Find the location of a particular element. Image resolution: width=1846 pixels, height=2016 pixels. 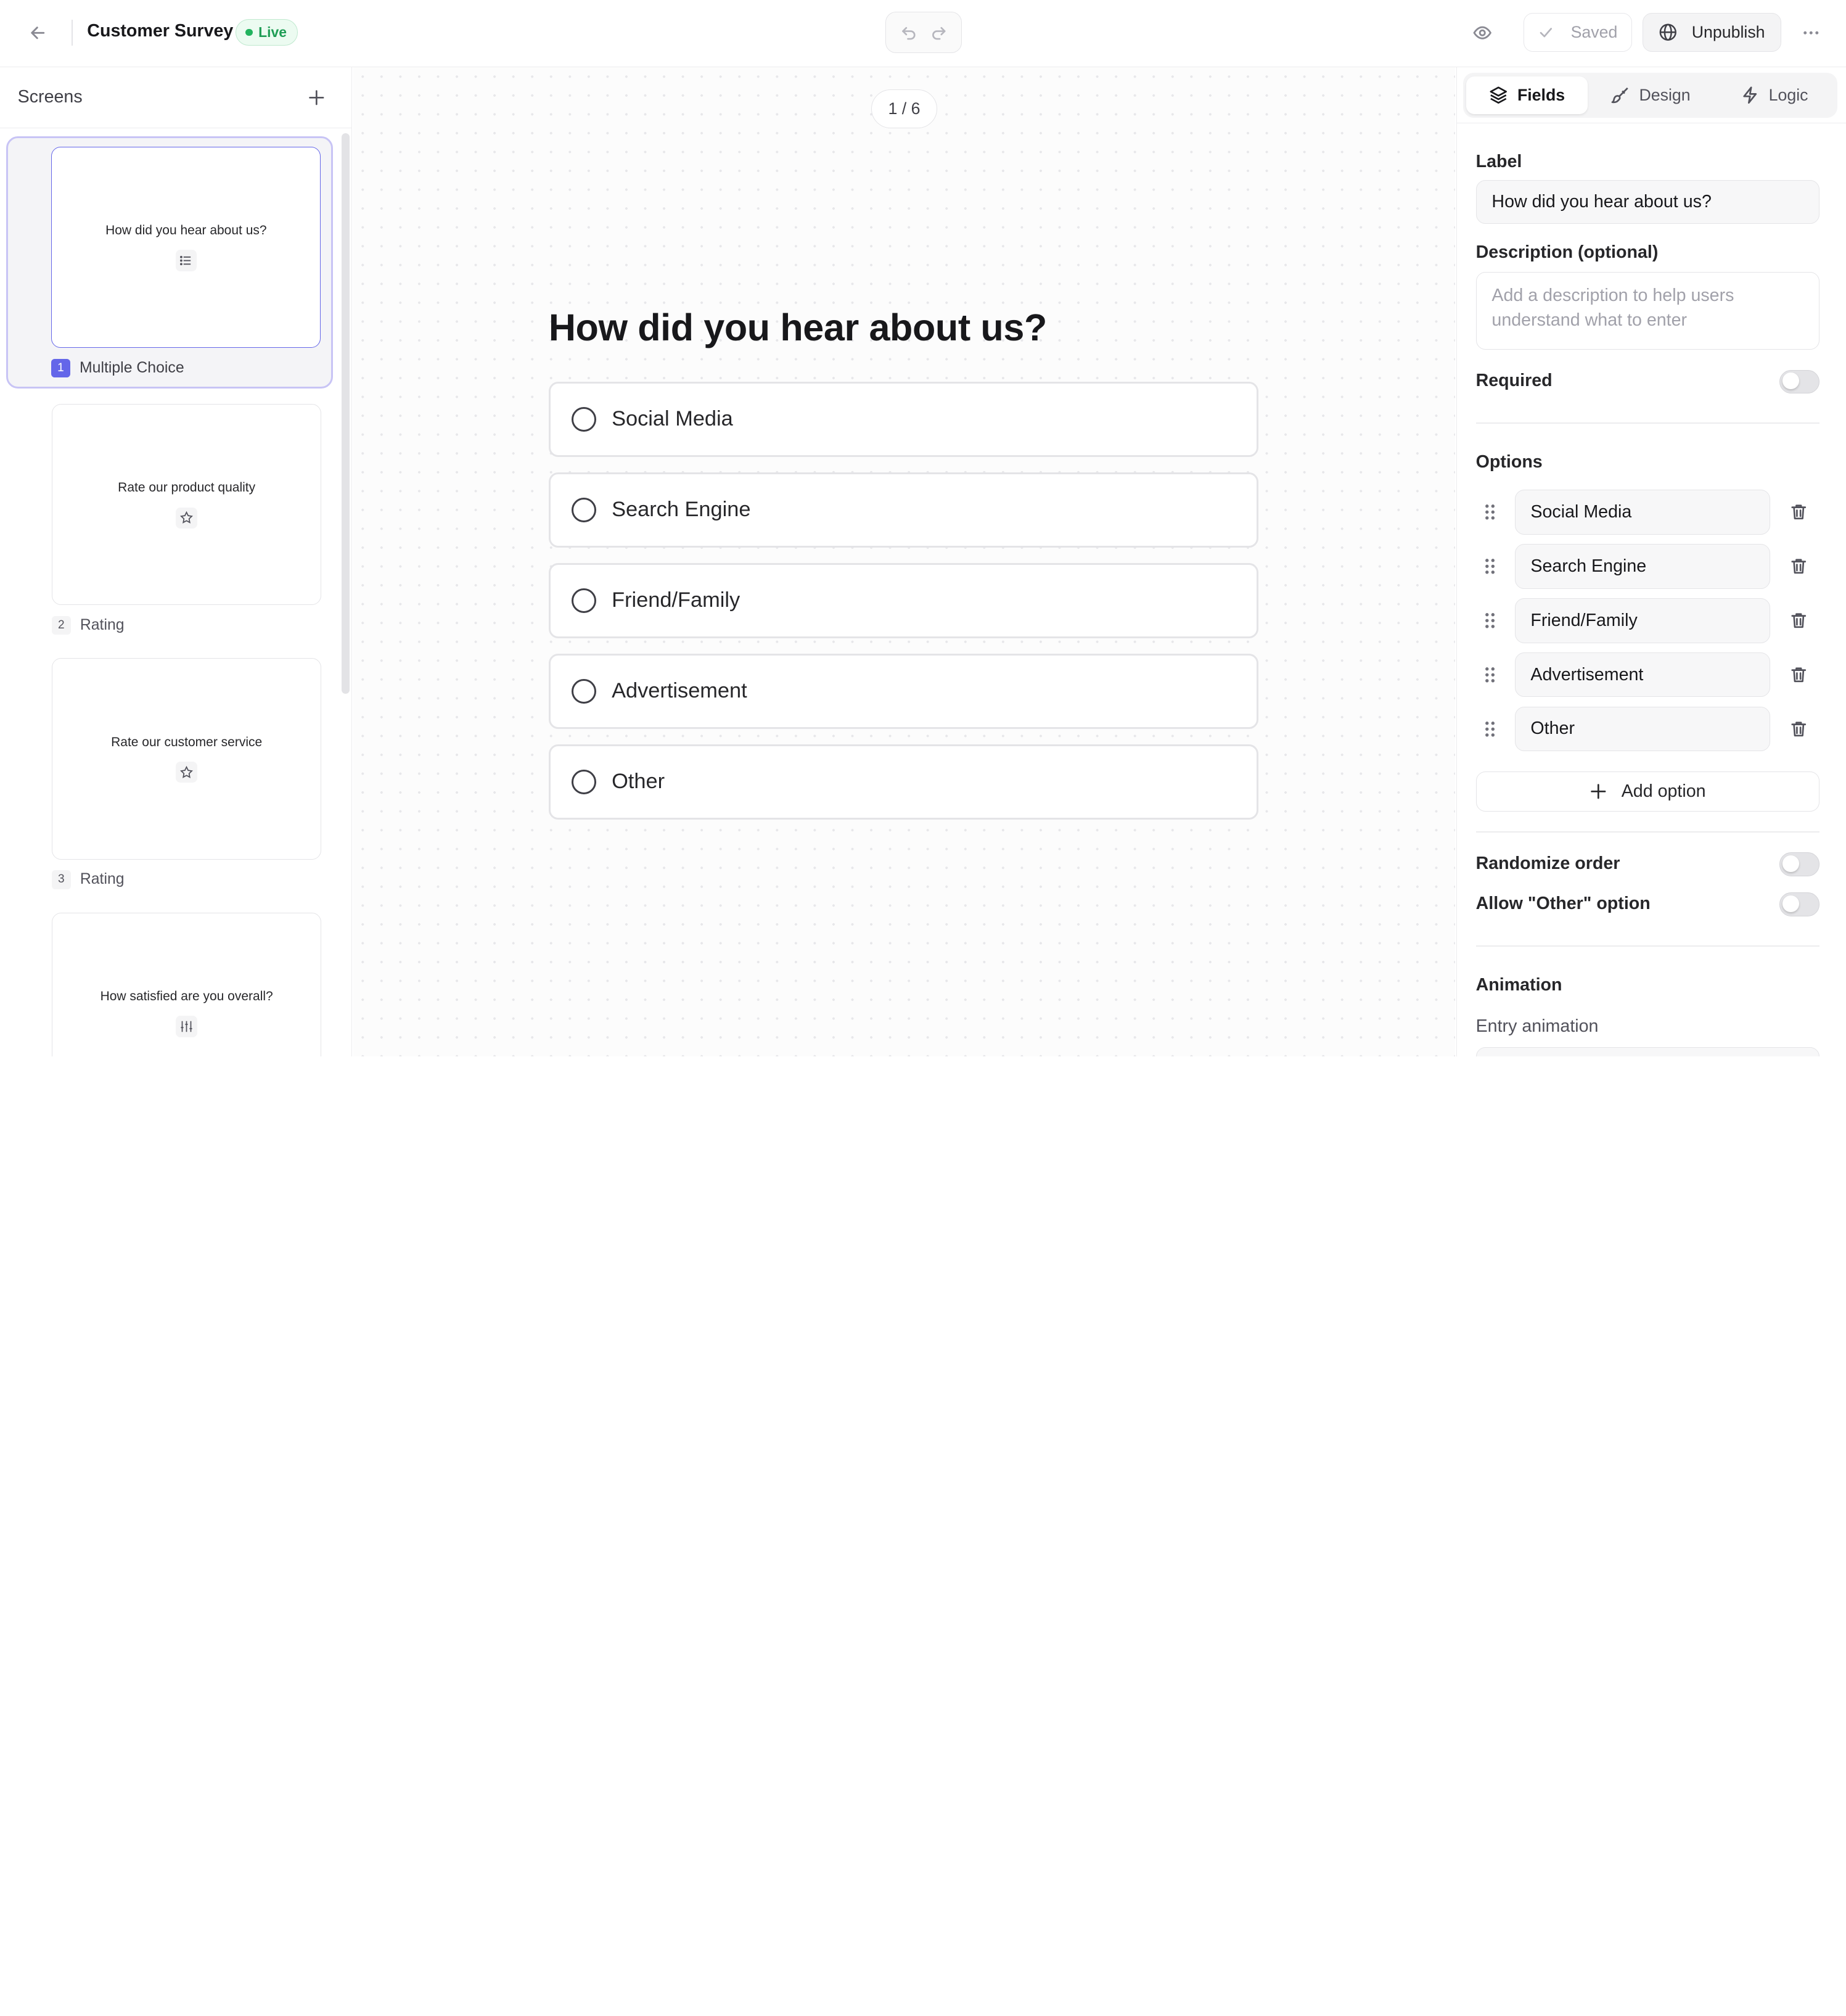

tab-label: Fields is located at coordinates (1541, 95).